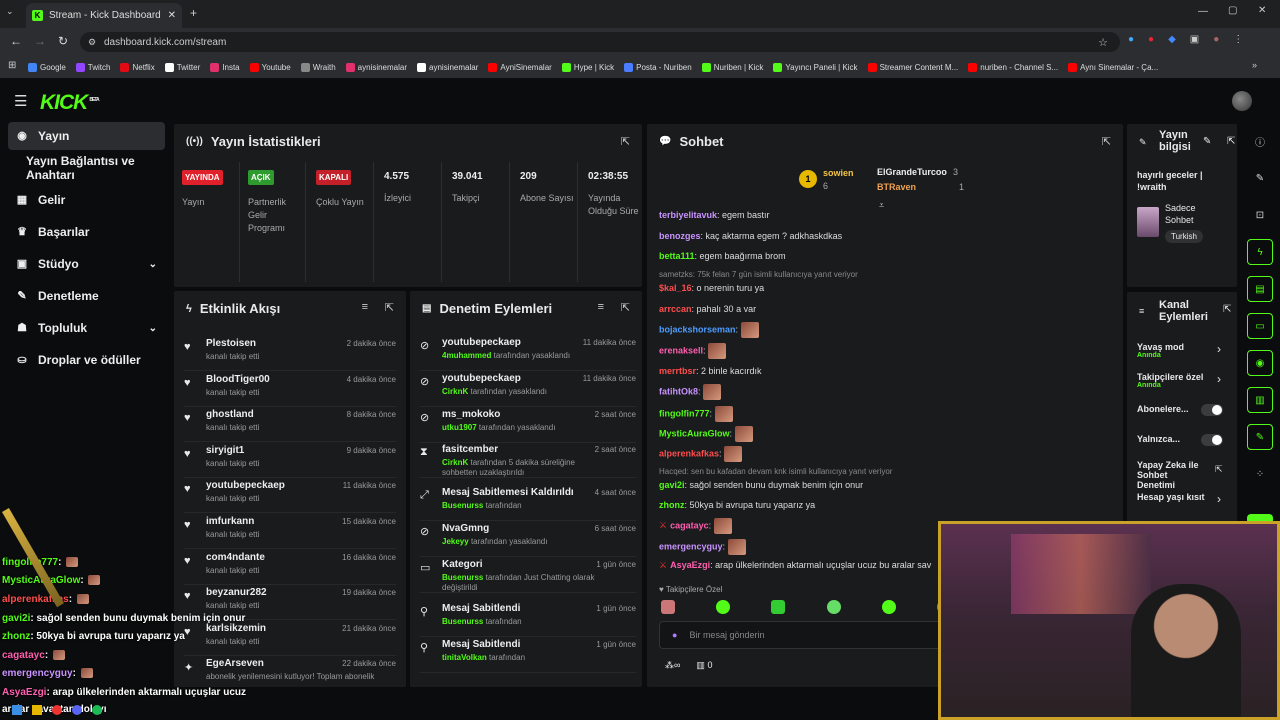 Image resolution: width=1280 pixels, height=720 pixels. What do you see at coordinates (20, 101) in the screenshot?
I see `hamburger-menu-icon: ☰` at bounding box center [20, 101].